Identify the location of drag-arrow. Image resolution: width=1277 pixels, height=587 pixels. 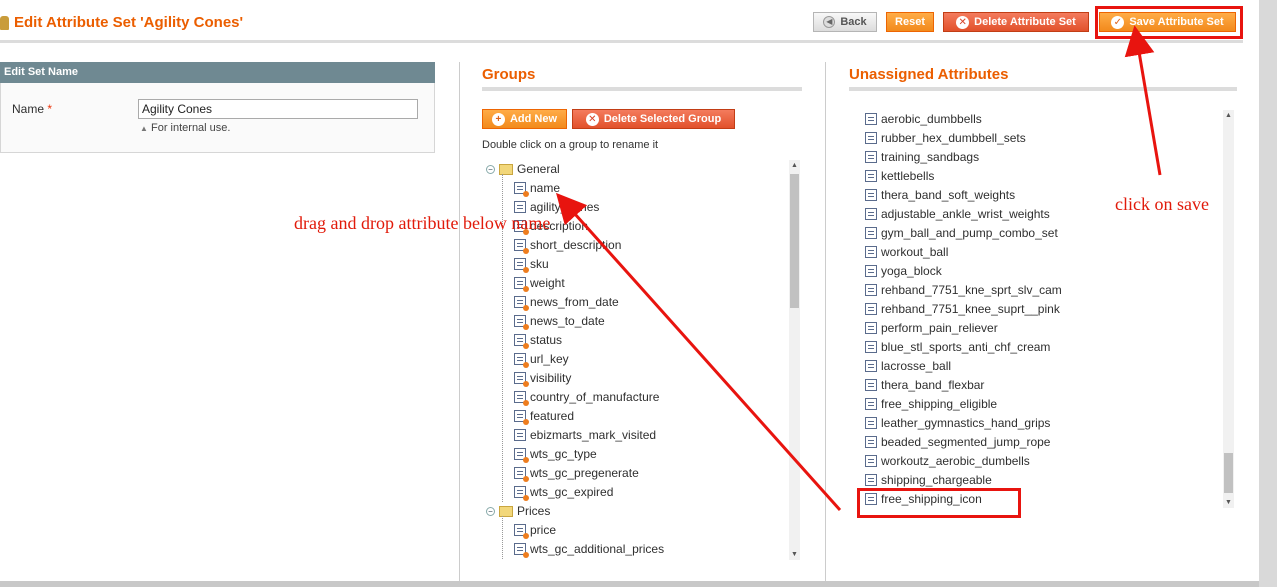
(698, 352).